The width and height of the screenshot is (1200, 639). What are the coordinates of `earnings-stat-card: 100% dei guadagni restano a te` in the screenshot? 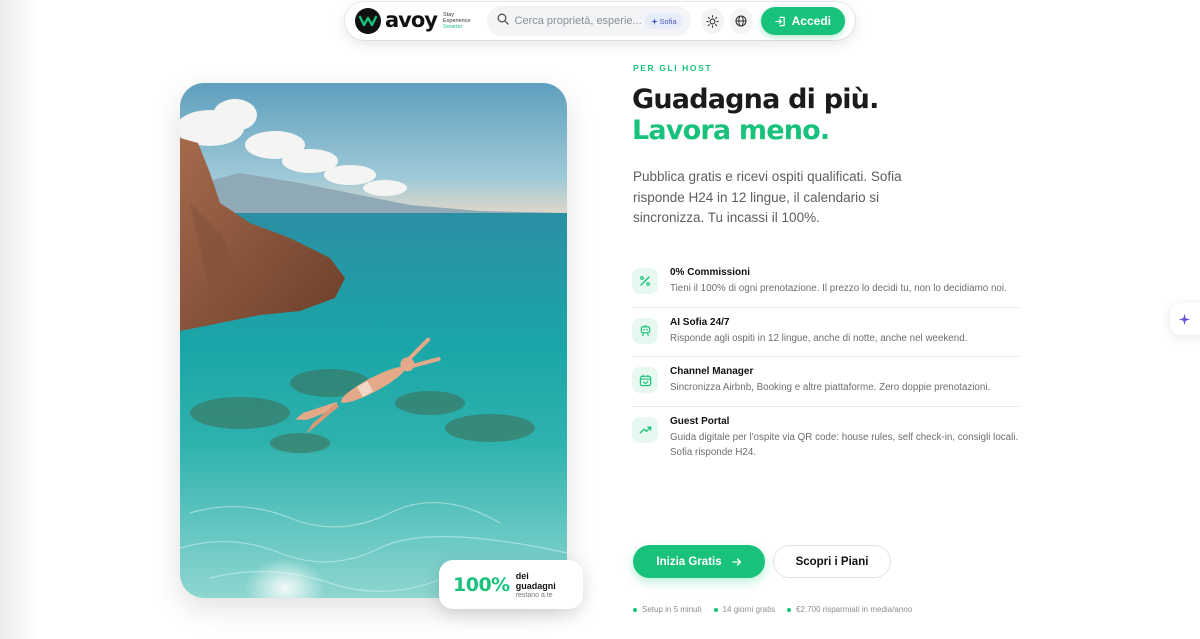 It's located at (511, 584).